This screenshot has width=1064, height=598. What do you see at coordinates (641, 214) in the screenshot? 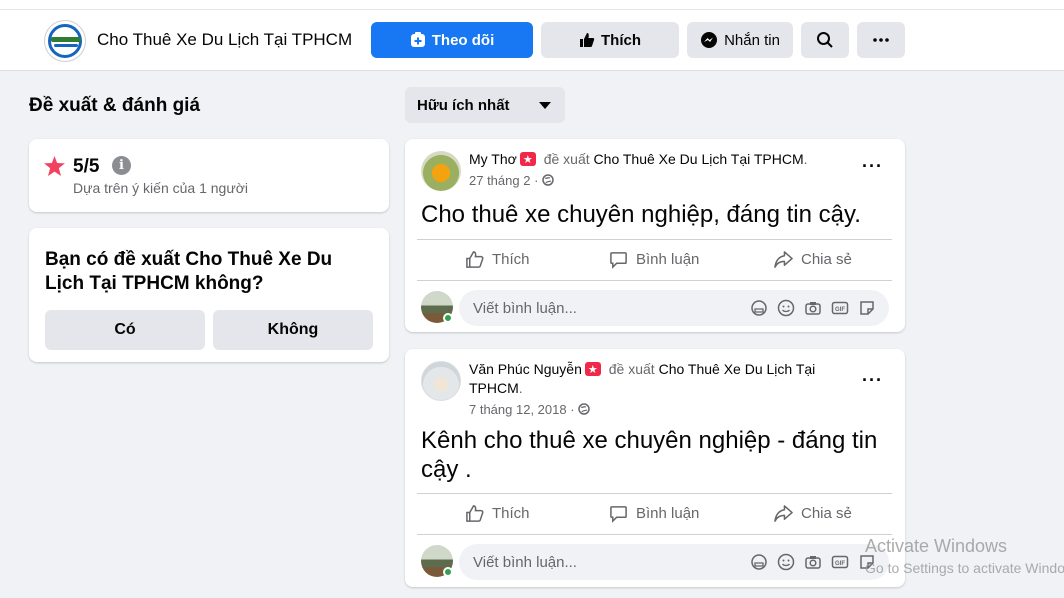
I see `post-text: Cho thuê xe chuyên nghiệp, đáng tin cậy.` at bounding box center [641, 214].